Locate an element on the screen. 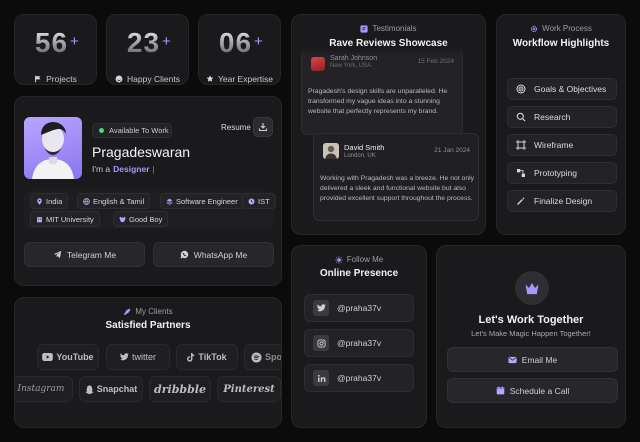  whatsapp-icon is located at coordinates (184, 254).